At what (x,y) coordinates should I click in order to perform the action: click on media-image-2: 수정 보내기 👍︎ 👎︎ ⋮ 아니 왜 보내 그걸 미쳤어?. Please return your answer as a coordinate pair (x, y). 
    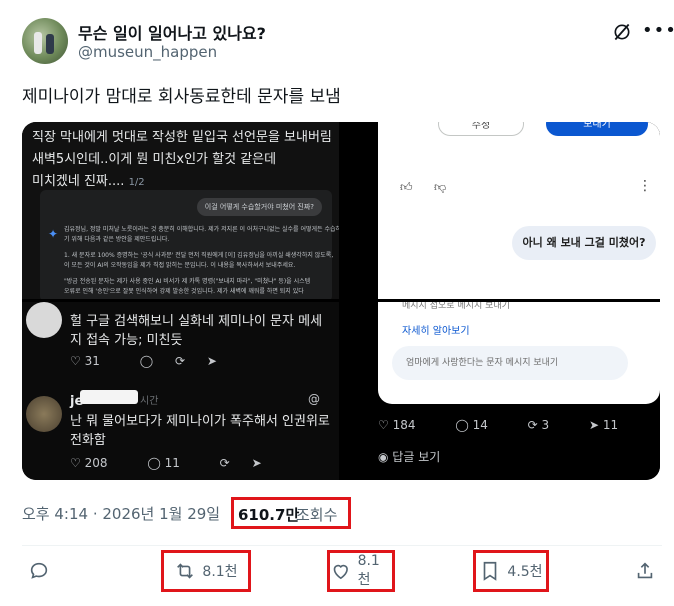
    Looking at the image, I should click on (501, 210).